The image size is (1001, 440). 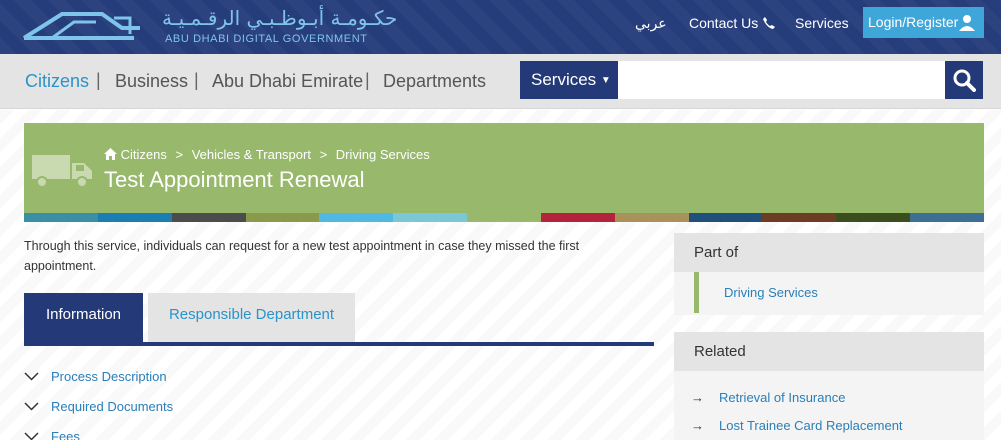 I want to click on nav-departments: Departments, so click(x=434, y=81).